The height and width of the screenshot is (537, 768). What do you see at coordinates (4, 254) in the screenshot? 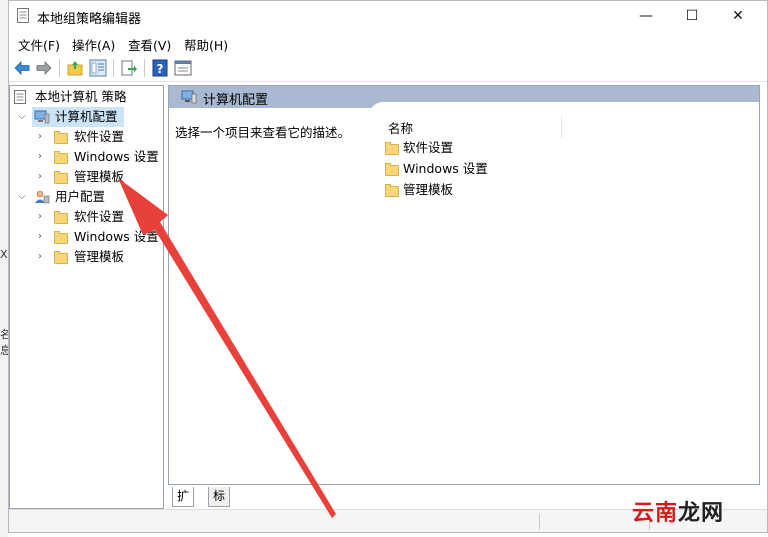
I see `desktop-text-fragment: X` at bounding box center [4, 254].